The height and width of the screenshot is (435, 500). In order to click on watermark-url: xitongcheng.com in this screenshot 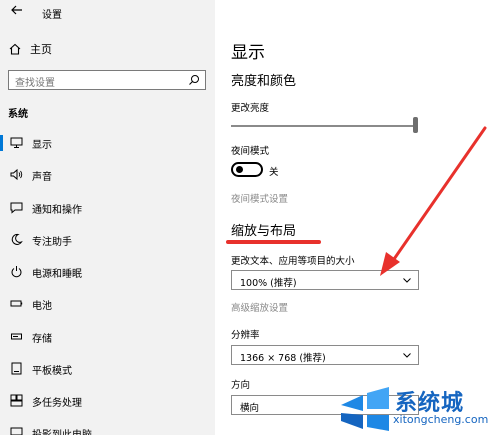, I will do `click(441, 419)`.